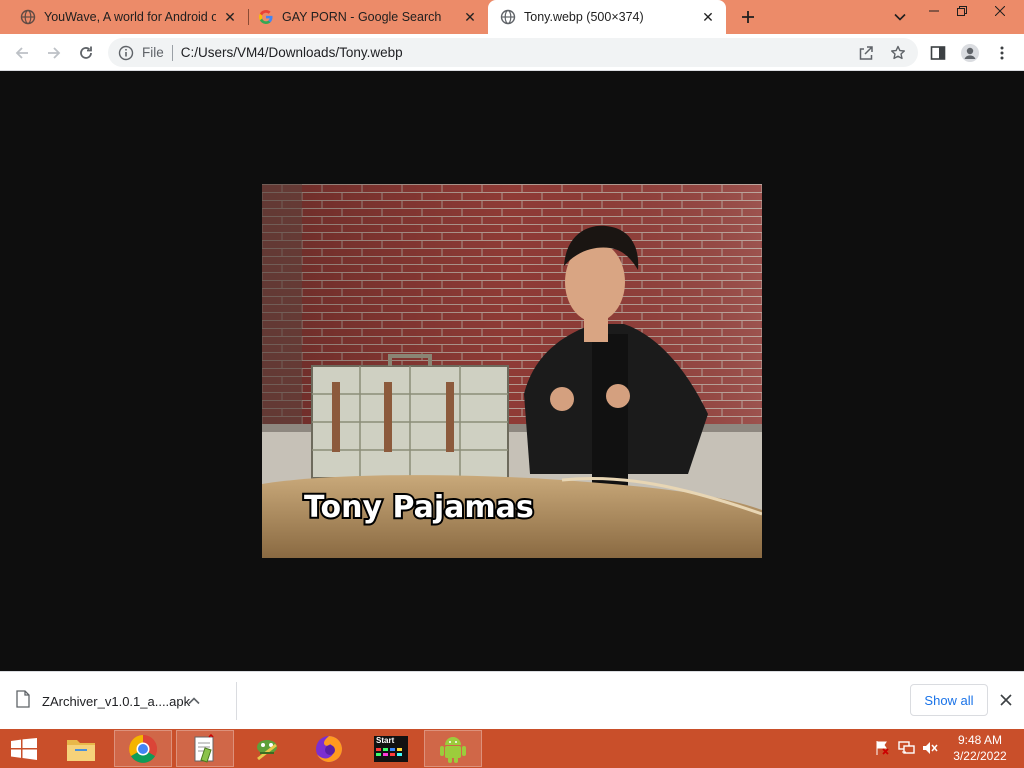  I want to click on tab-search-button, so click(900, 17).